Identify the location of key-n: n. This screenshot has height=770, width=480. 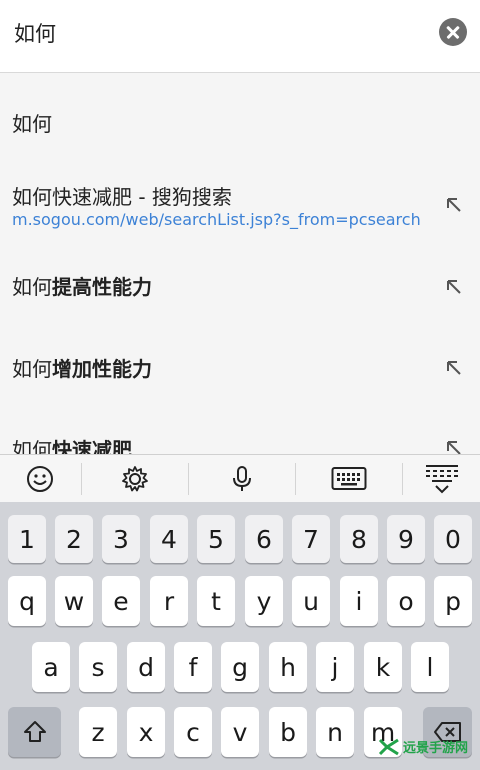
(335, 732).